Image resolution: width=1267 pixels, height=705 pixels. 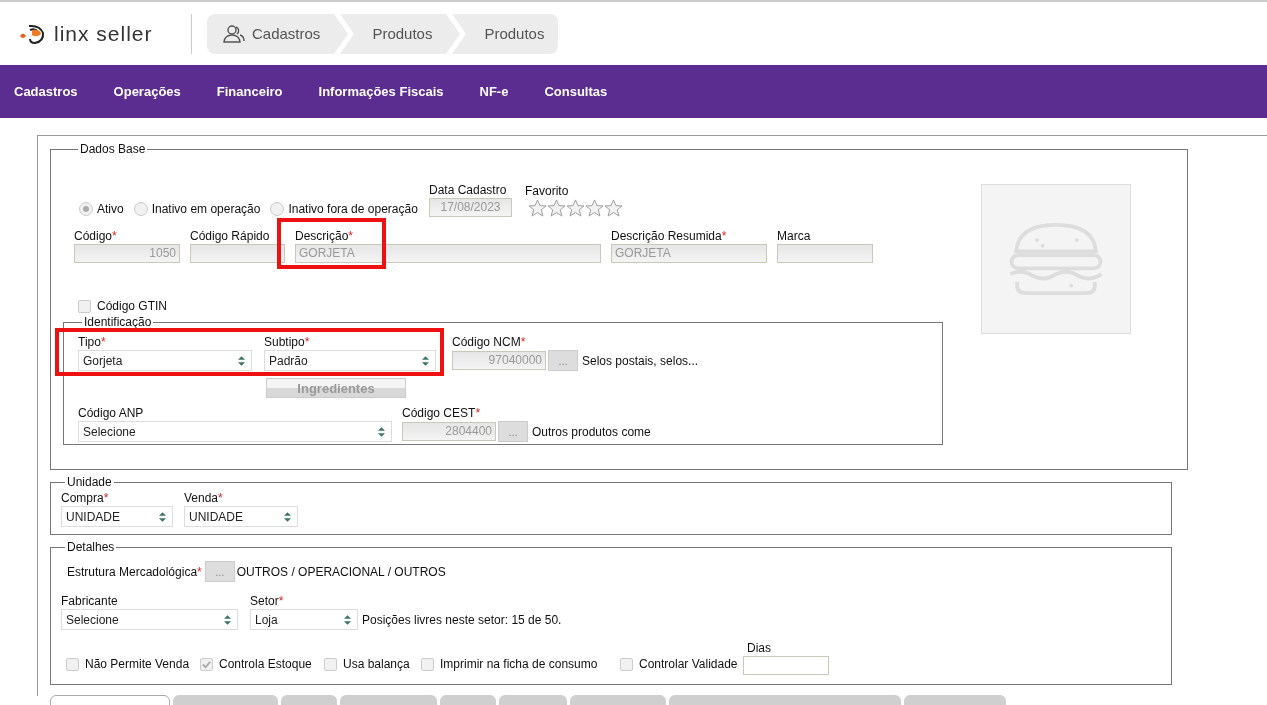 What do you see at coordinates (204, 498) in the screenshot?
I see `field-label: Venda*` at bounding box center [204, 498].